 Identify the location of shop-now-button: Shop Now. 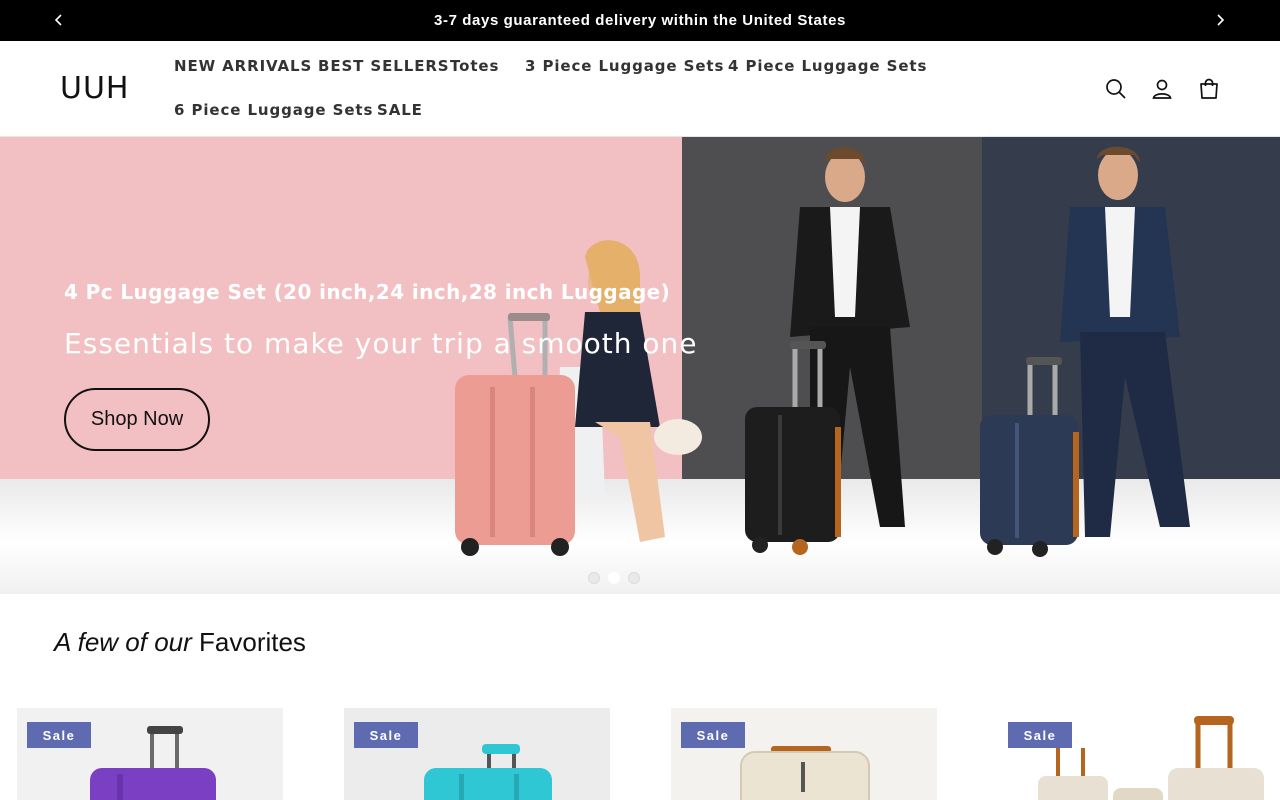
(137, 419).